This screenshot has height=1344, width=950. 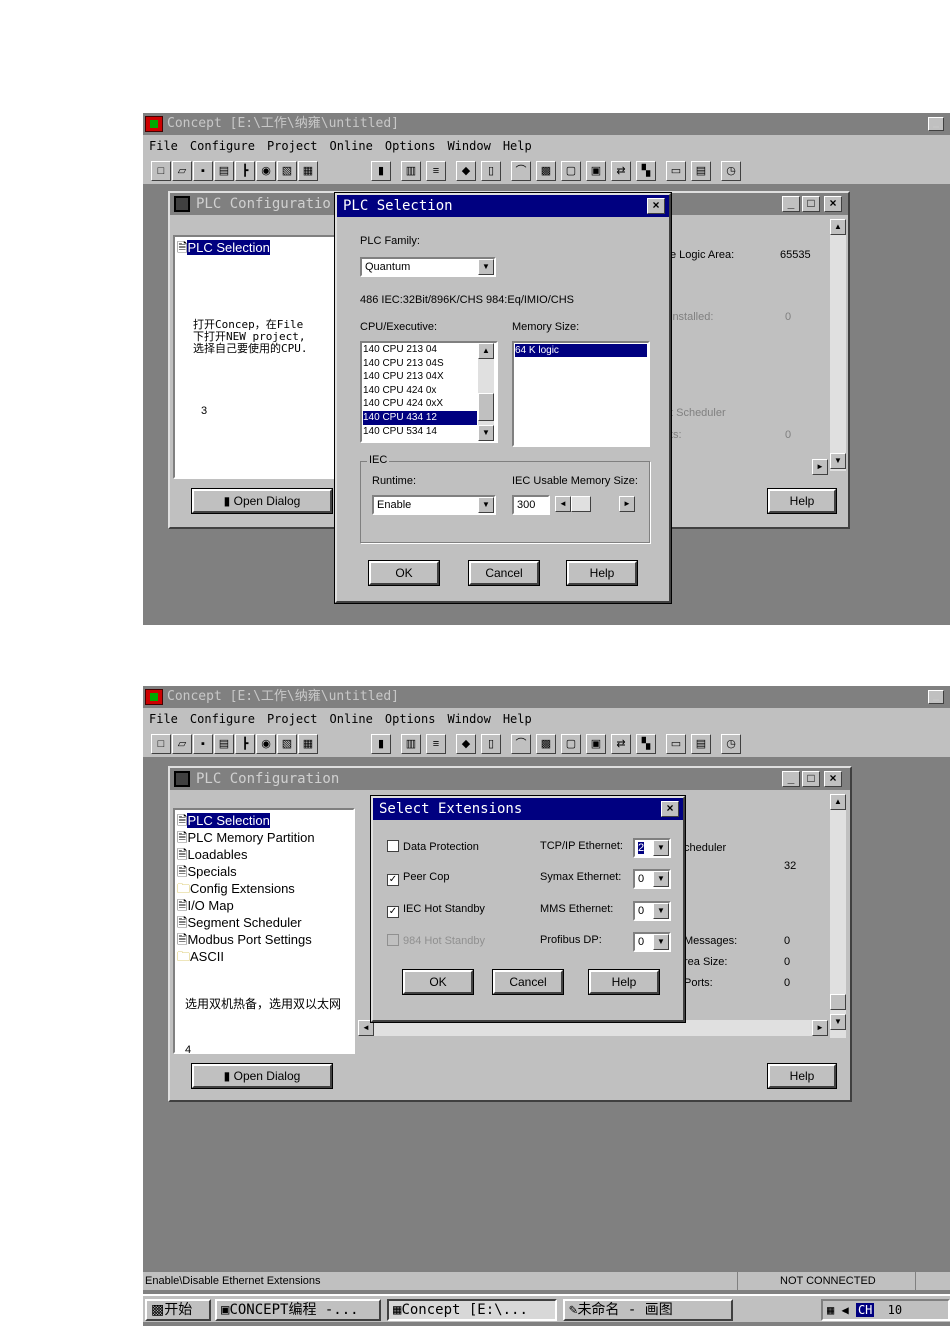 I want to click on find-icon: ◉, so click(x=266, y=171).